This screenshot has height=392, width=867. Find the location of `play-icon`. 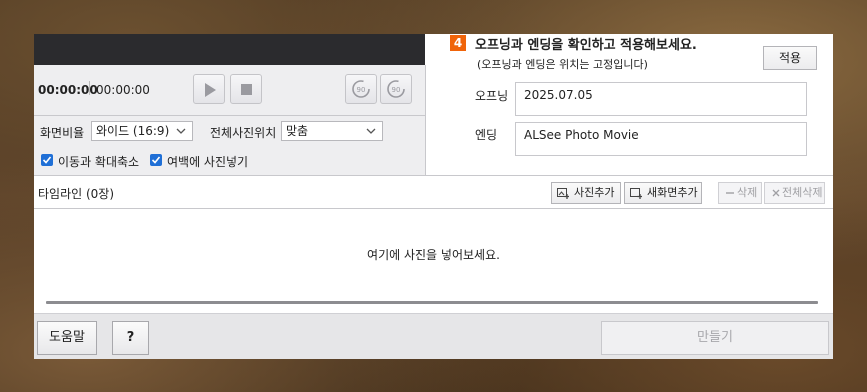

play-icon is located at coordinates (210, 90).